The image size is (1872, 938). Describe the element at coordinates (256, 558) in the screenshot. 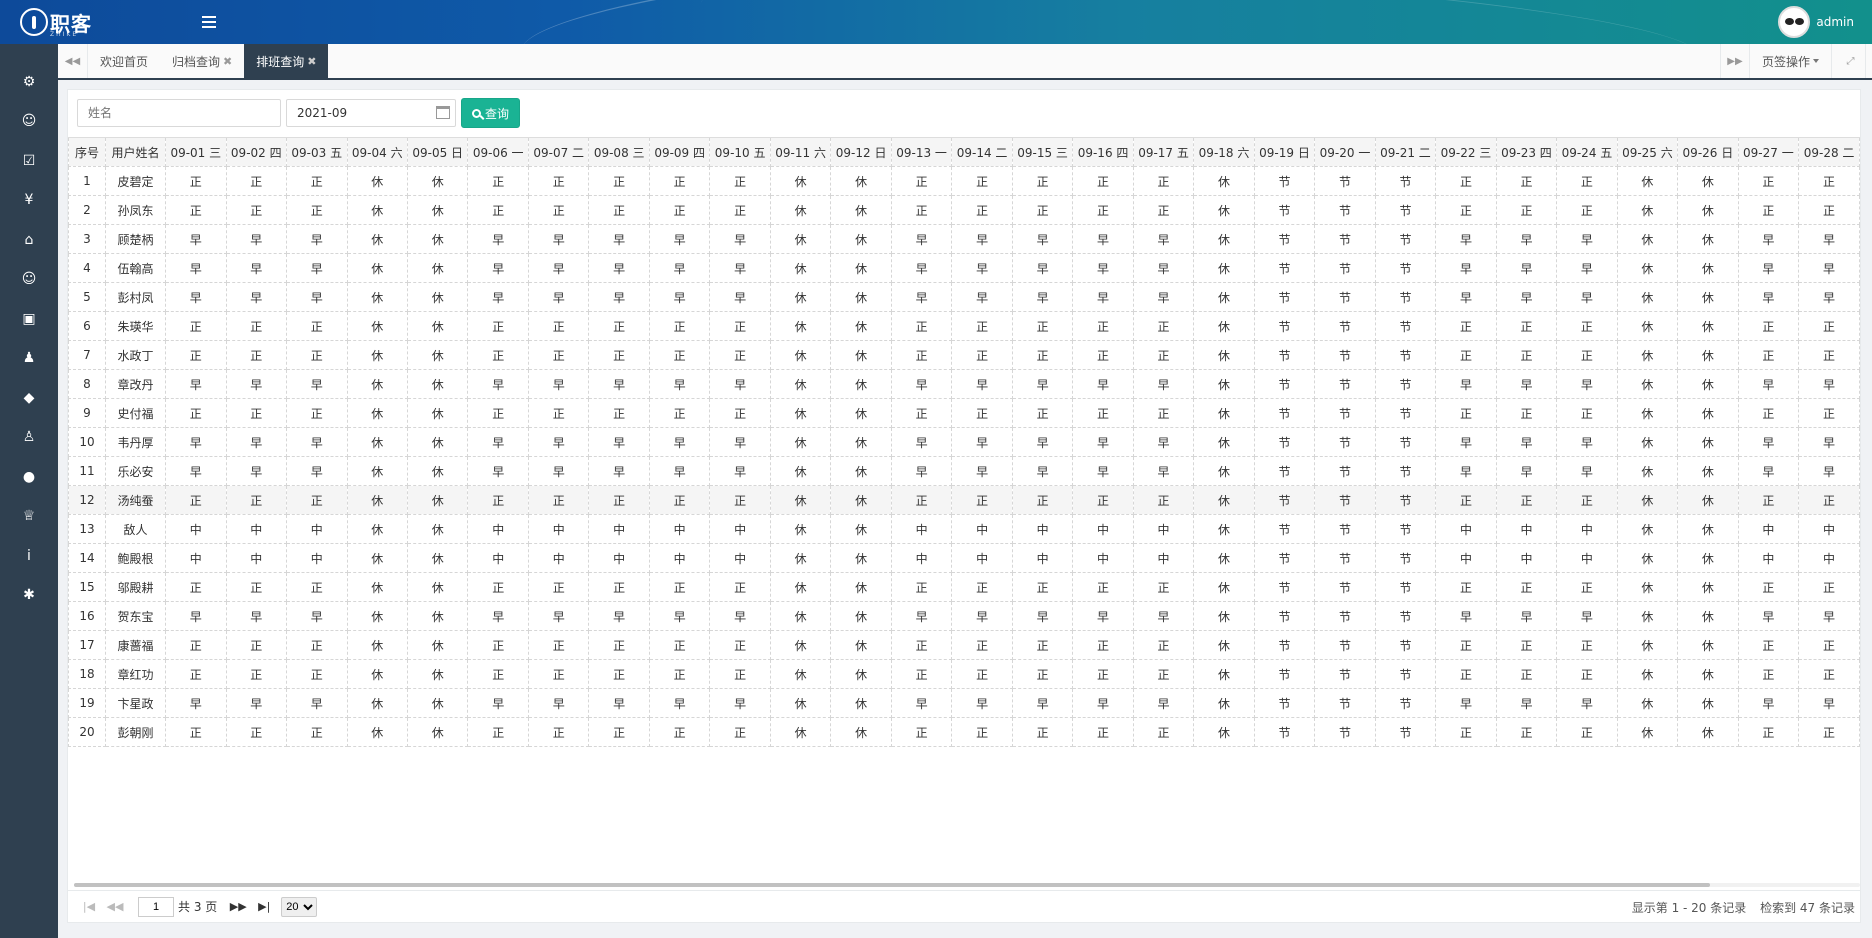

I see `cell-shift: 中` at that location.